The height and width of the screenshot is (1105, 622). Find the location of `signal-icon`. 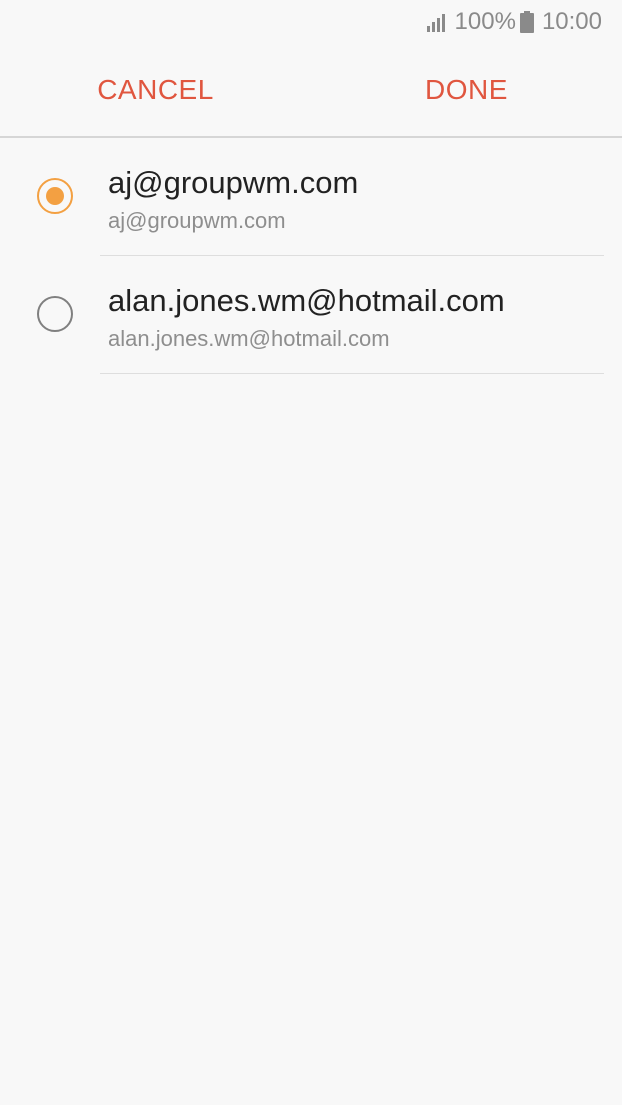

signal-icon is located at coordinates (435, 23).